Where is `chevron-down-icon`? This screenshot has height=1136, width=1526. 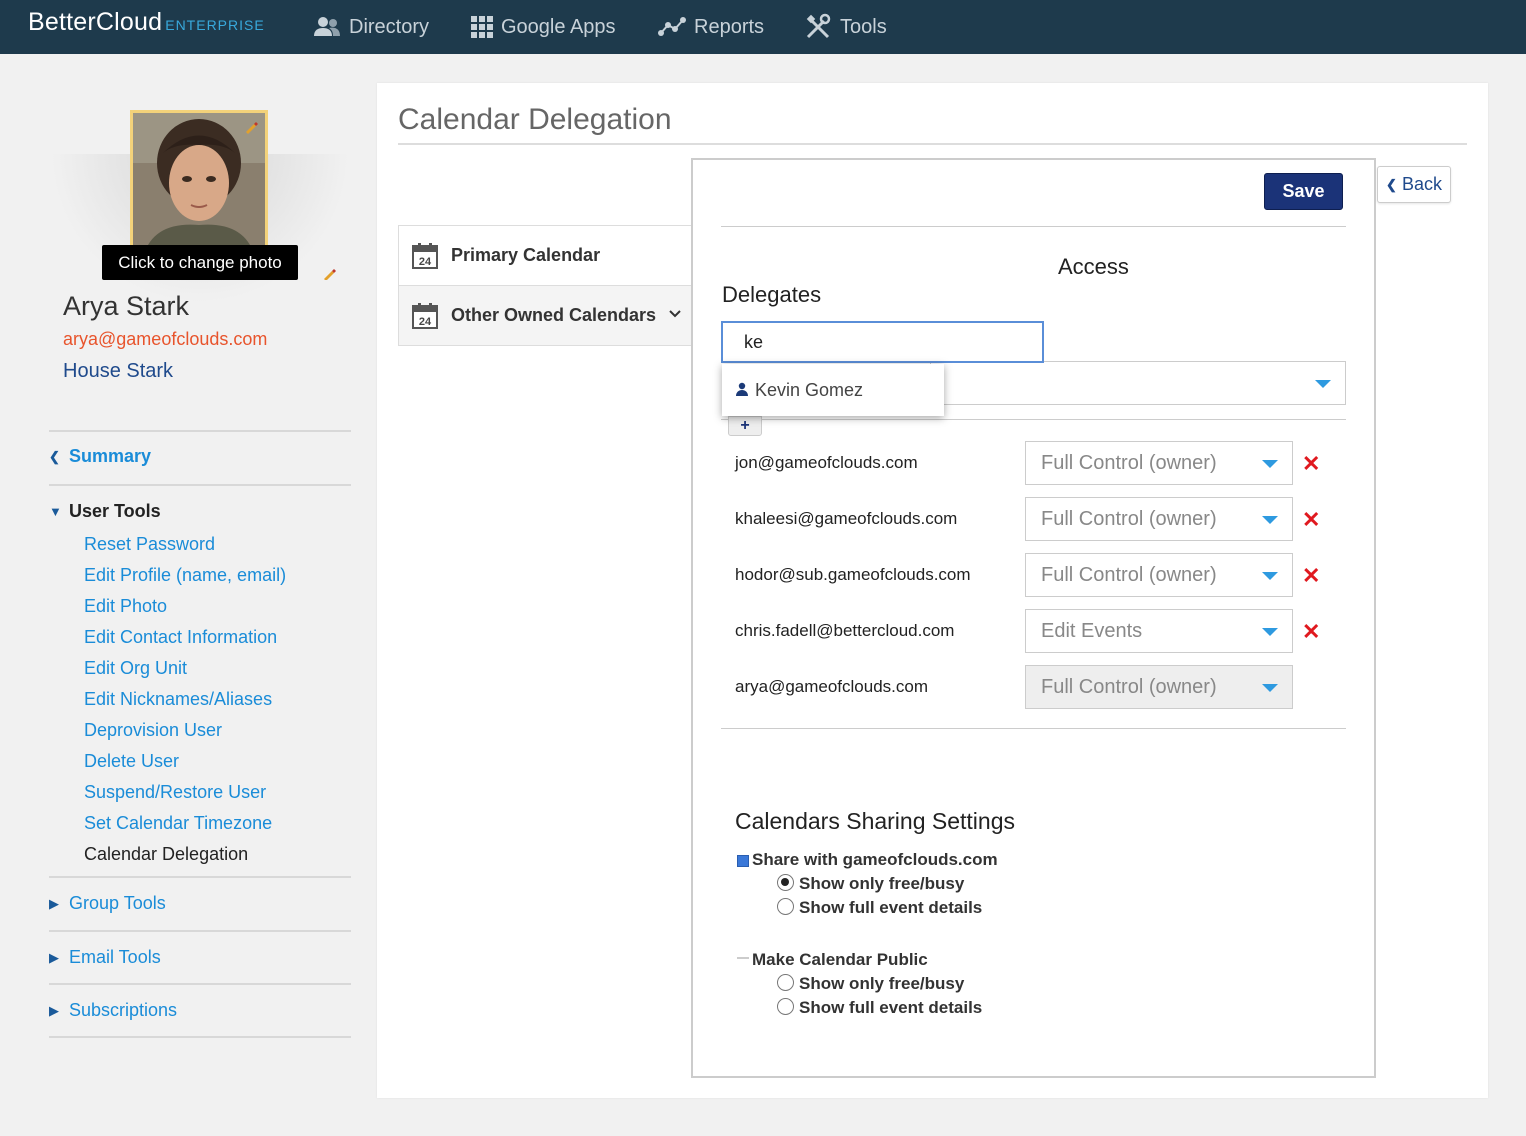
chevron-down-icon is located at coordinates (675, 314).